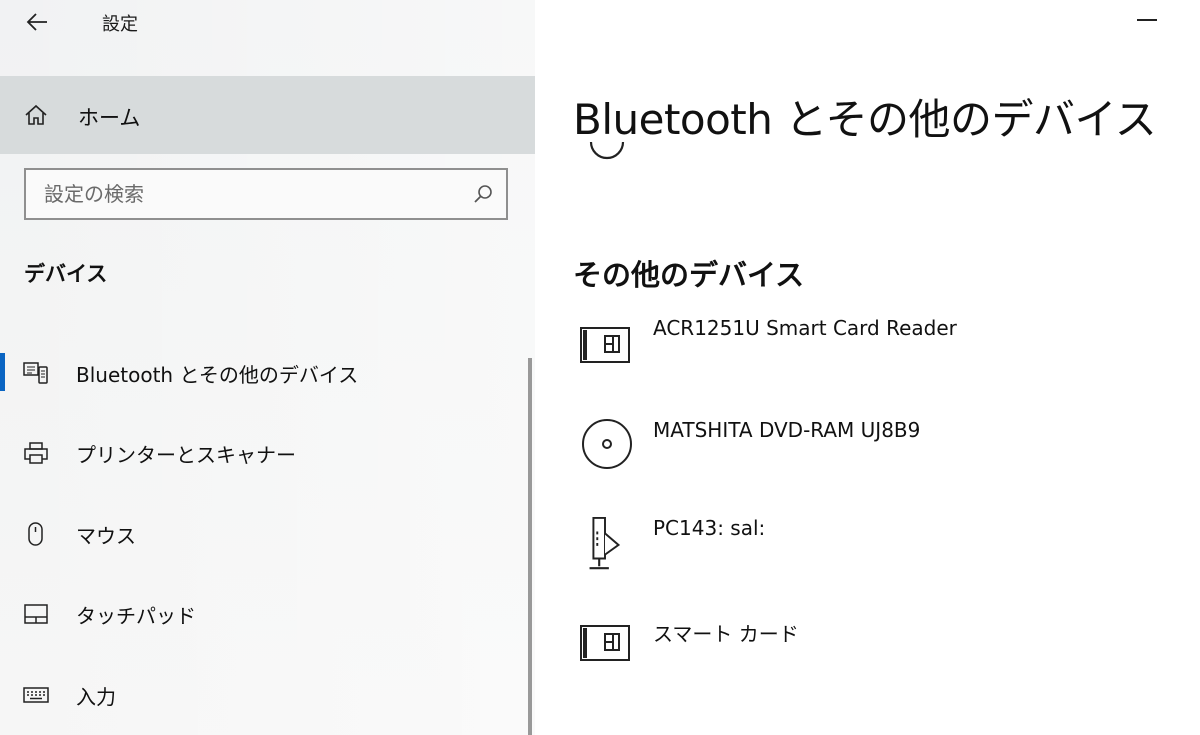 The height and width of the screenshot is (735, 1200). I want to click on app-title: 設定, so click(120, 24).